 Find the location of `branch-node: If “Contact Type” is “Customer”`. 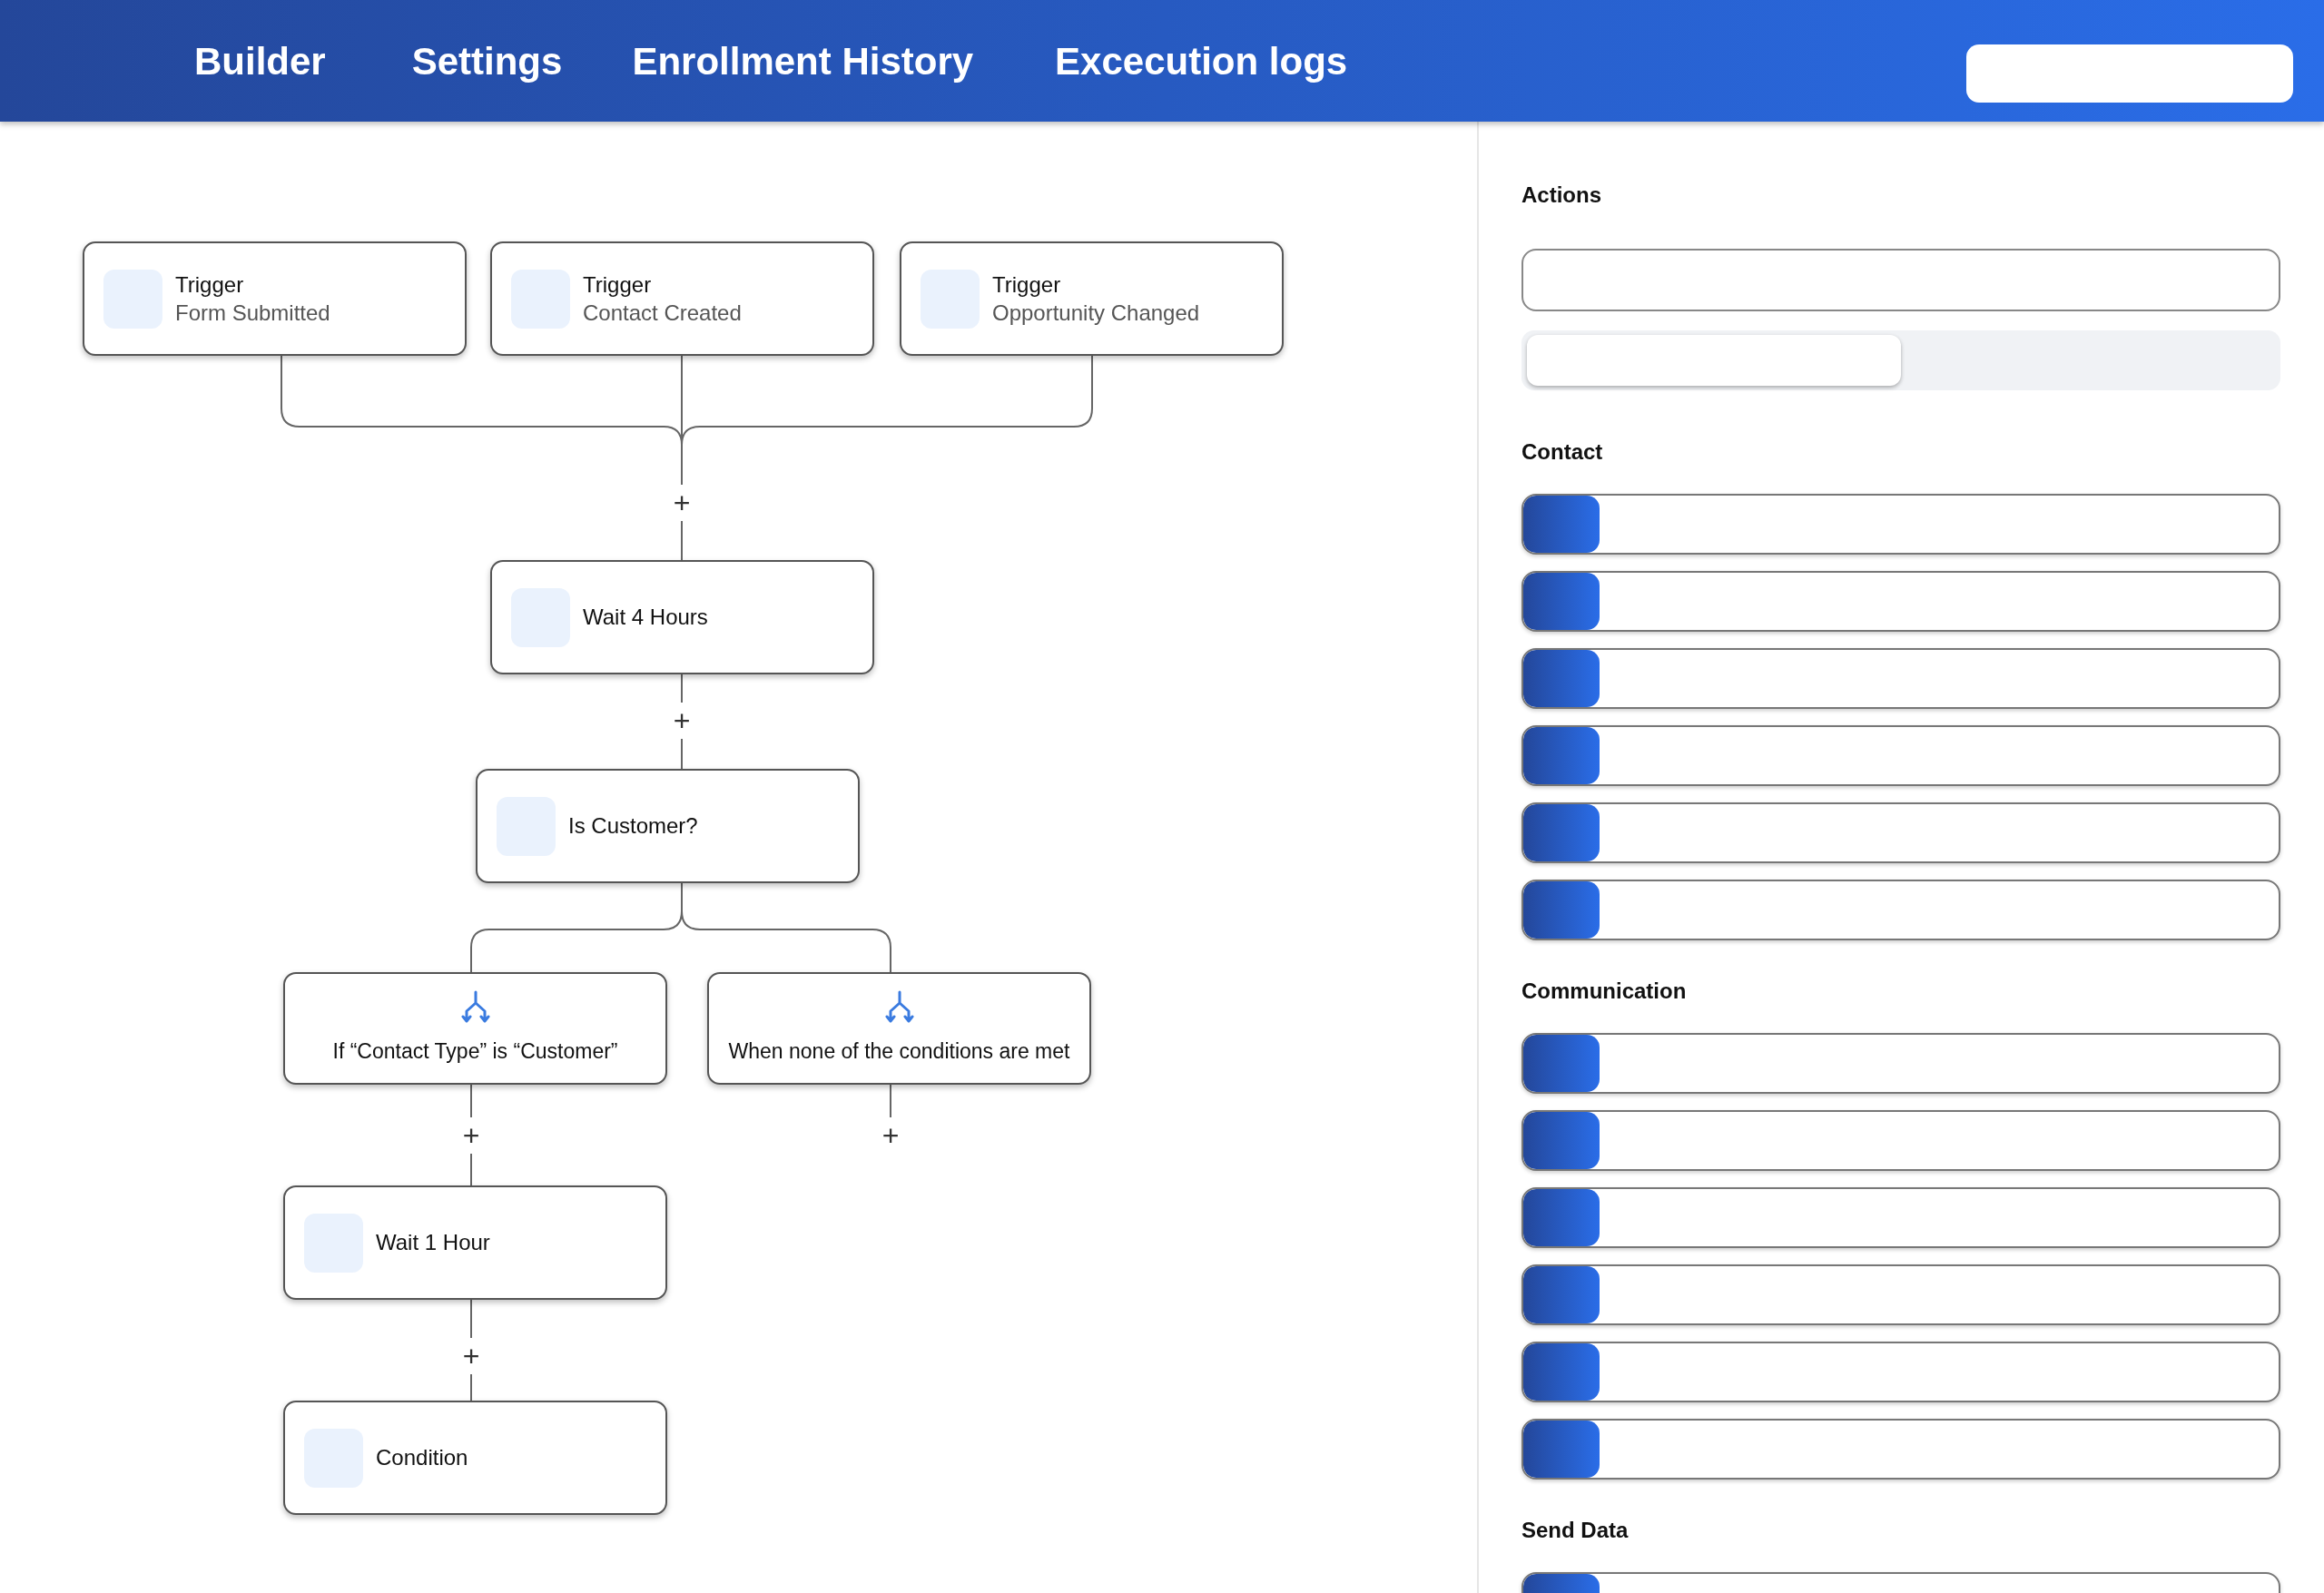

branch-node: If “Contact Type” is “Customer” is located at coordinates (475, 1028).